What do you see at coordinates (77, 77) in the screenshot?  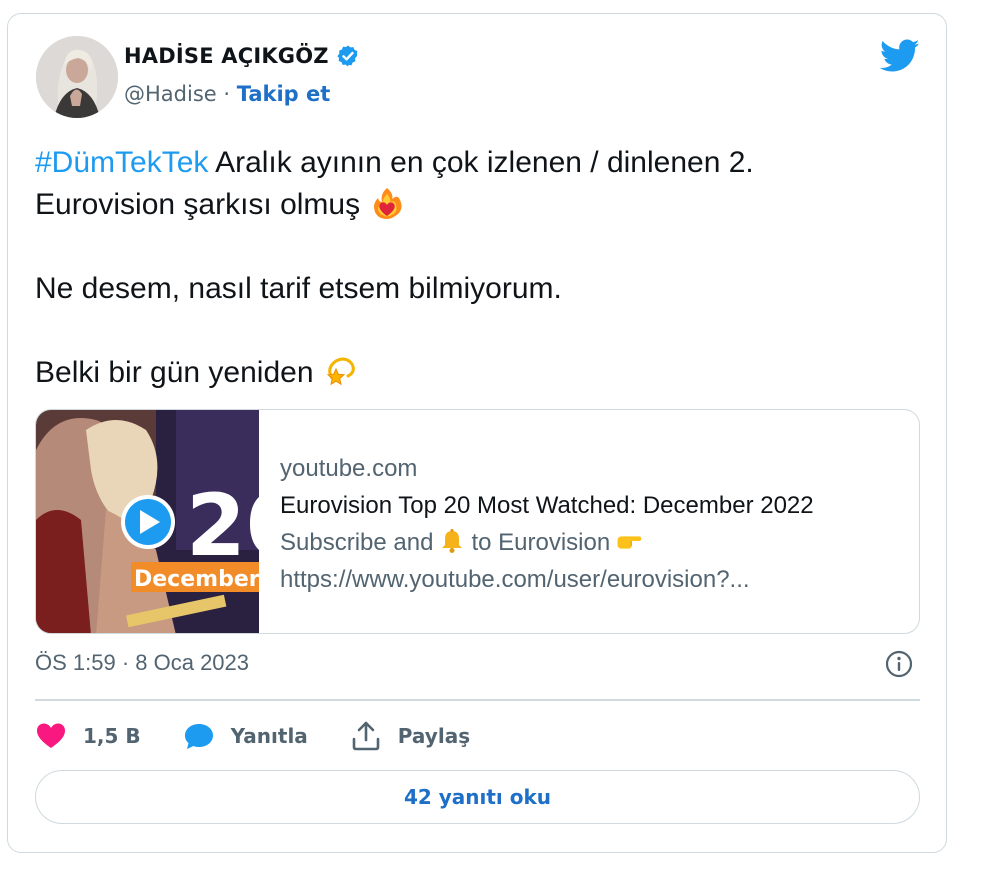 I see `avatar` at bounding box center [77, 77].